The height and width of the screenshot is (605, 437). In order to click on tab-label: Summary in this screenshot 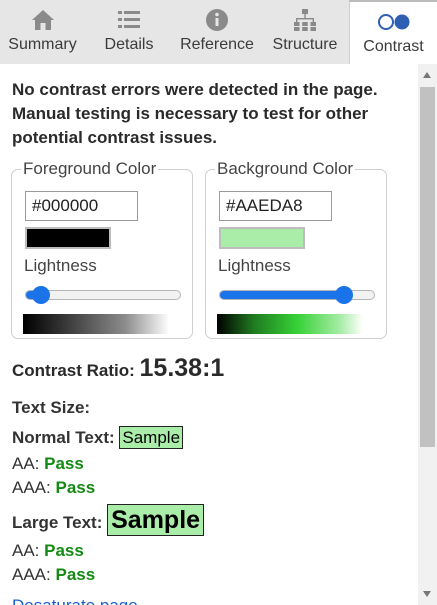, I will do `click(42, 44)`.